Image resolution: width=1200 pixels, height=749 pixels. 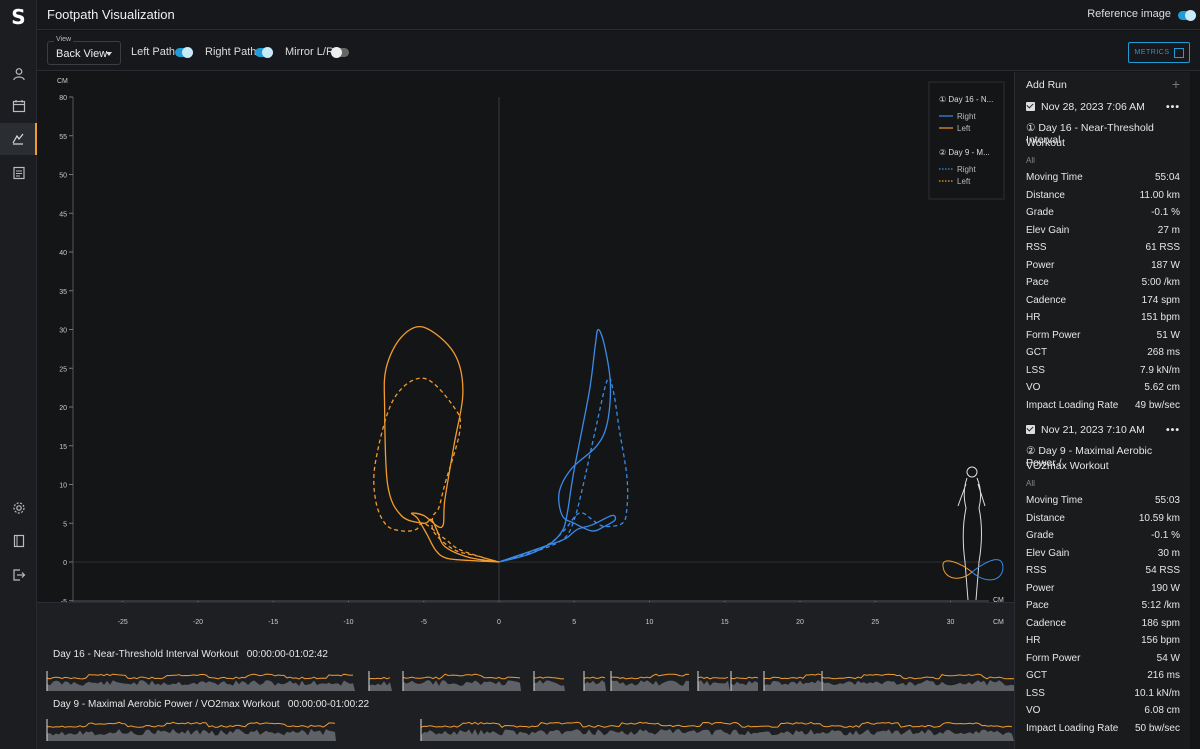 What do you see at coordinates (1160, 282) in the screenshot?
I see `metric-value: 5:00 /km` at bounding box center [1160, 282].